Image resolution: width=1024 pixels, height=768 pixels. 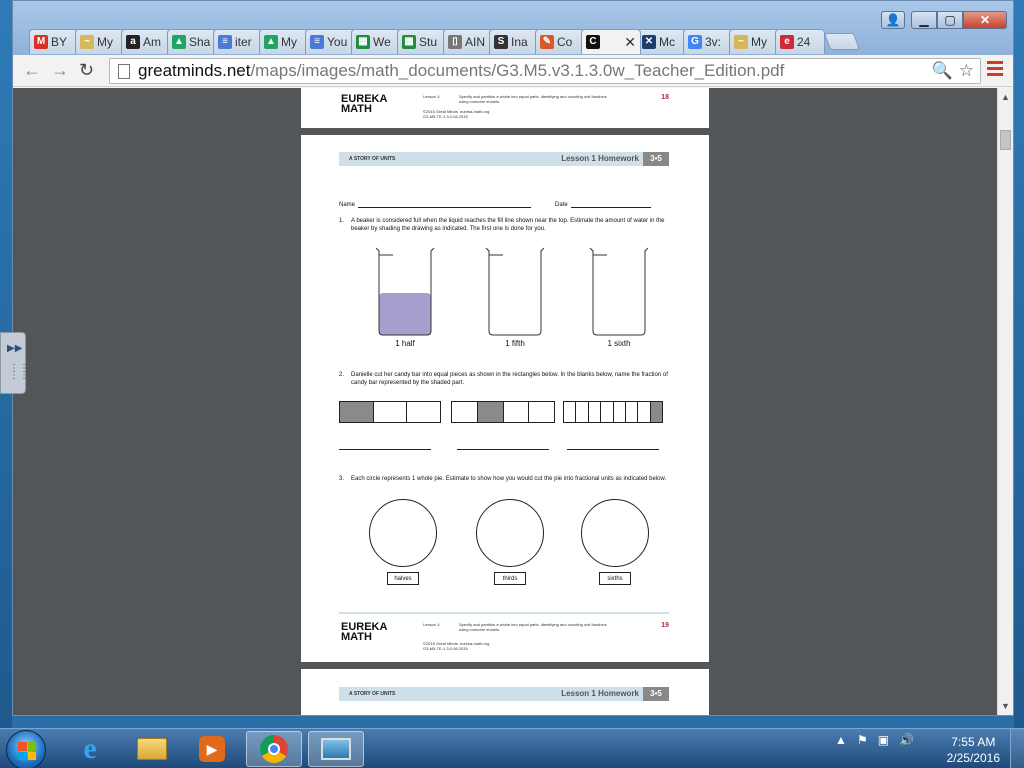 I want to click on candy-bar-rectangle, so click(x=390, y=412).